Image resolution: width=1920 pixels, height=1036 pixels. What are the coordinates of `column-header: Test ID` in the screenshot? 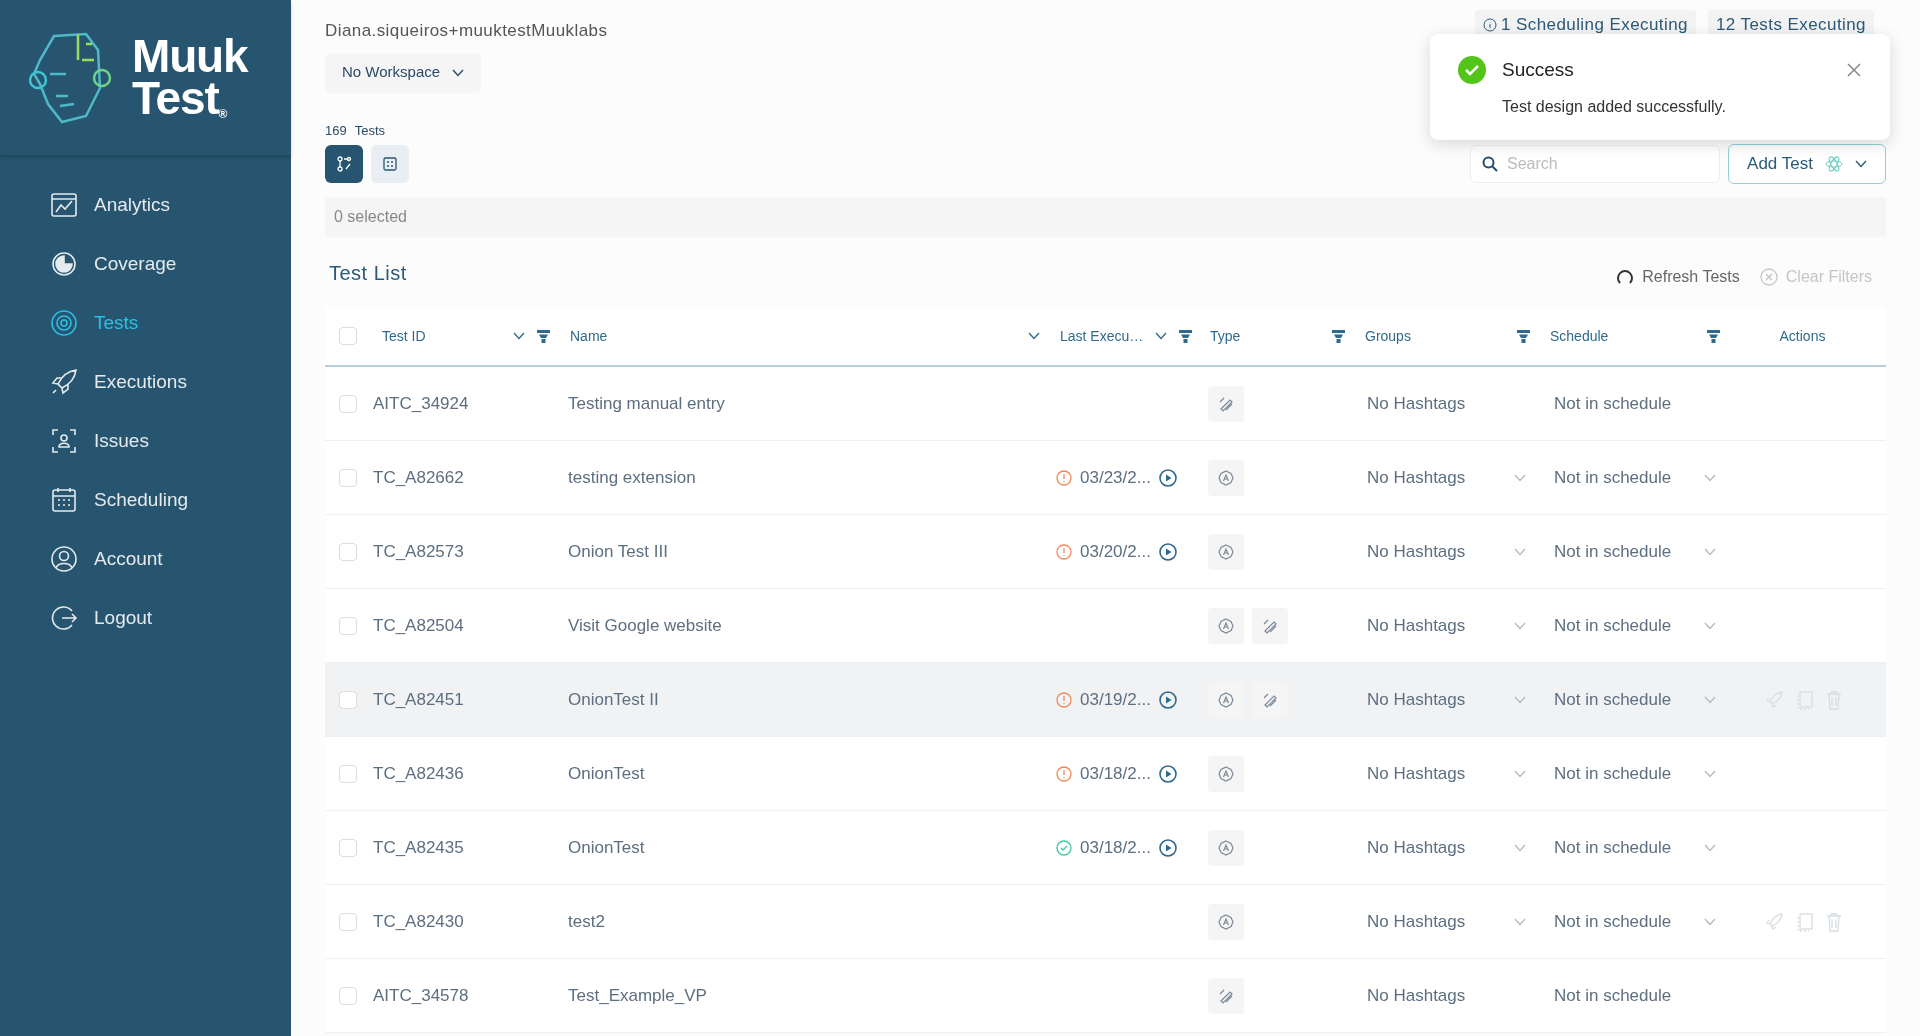 It's located at (404, 336).